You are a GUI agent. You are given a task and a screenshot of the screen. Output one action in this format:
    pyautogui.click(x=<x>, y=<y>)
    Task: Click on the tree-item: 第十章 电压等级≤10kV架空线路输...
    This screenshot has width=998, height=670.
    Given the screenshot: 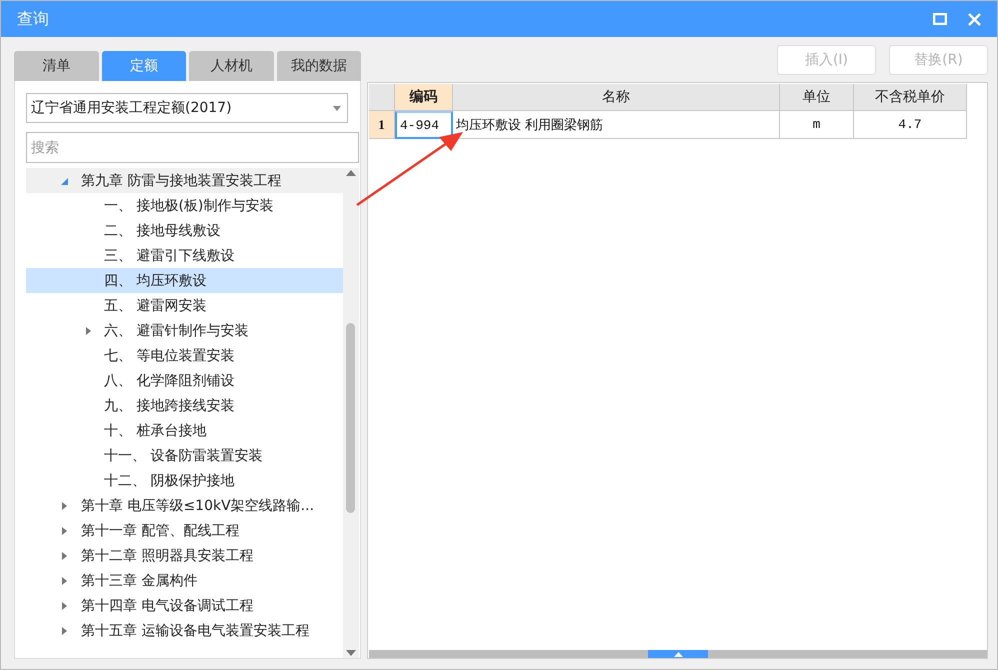 What is the action you would take?
    pyautogui.click(x=184, y=505)
    